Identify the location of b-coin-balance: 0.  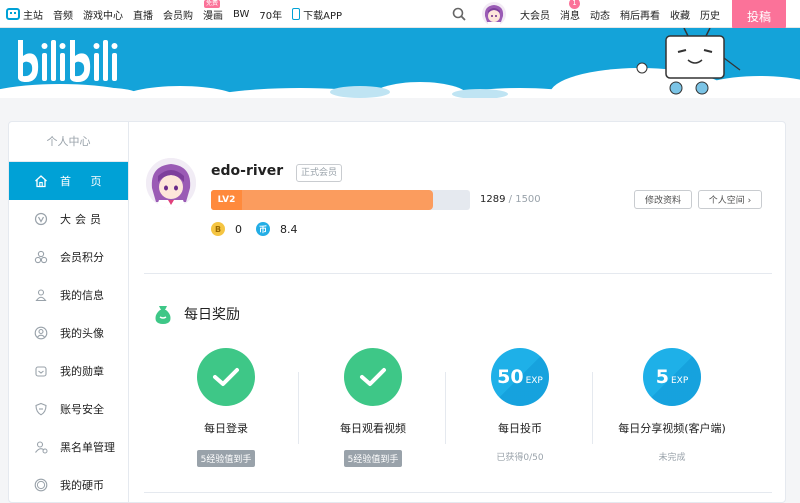
(238, 229).